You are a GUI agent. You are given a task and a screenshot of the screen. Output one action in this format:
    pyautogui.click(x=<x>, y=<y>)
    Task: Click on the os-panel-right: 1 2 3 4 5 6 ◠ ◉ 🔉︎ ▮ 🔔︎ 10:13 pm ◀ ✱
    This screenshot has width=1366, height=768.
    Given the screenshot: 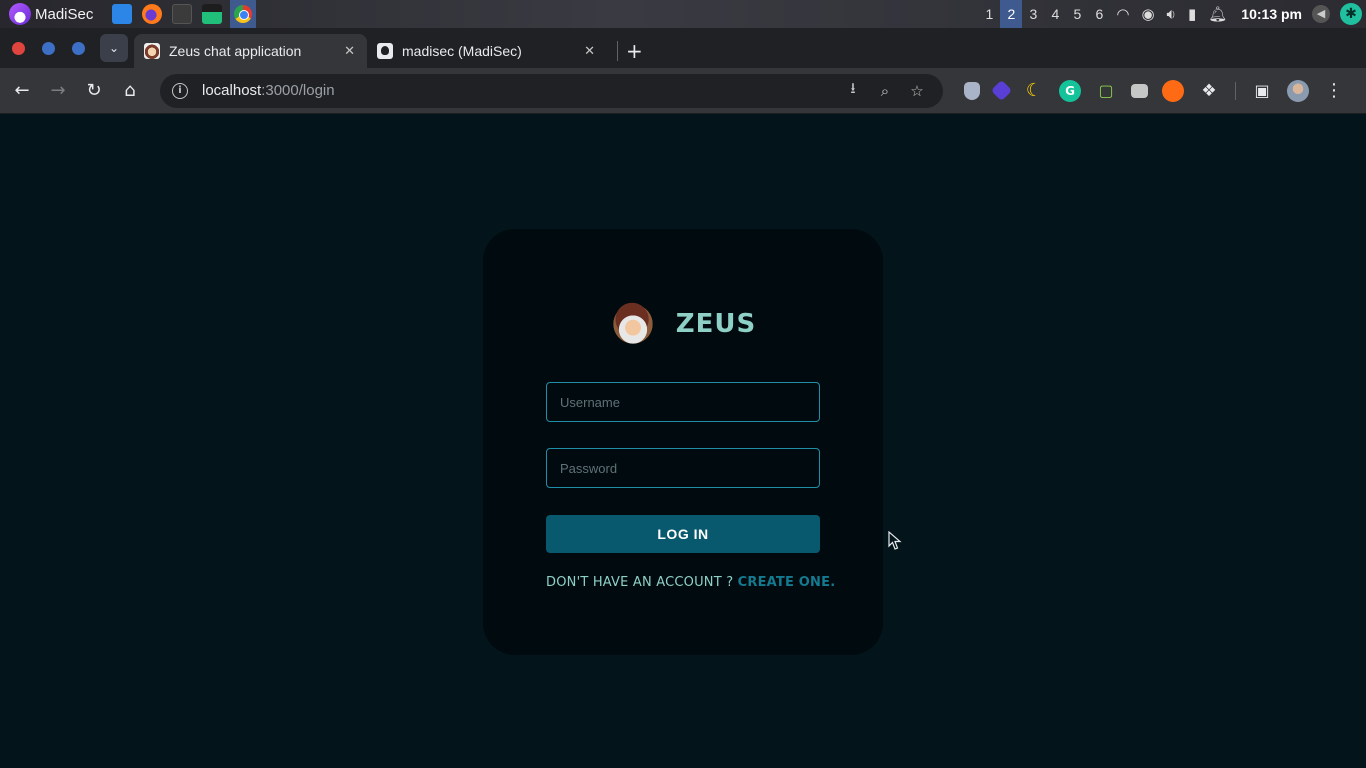 What is the action you would take?
    pyautogui.click(x=1172, y=14)
    